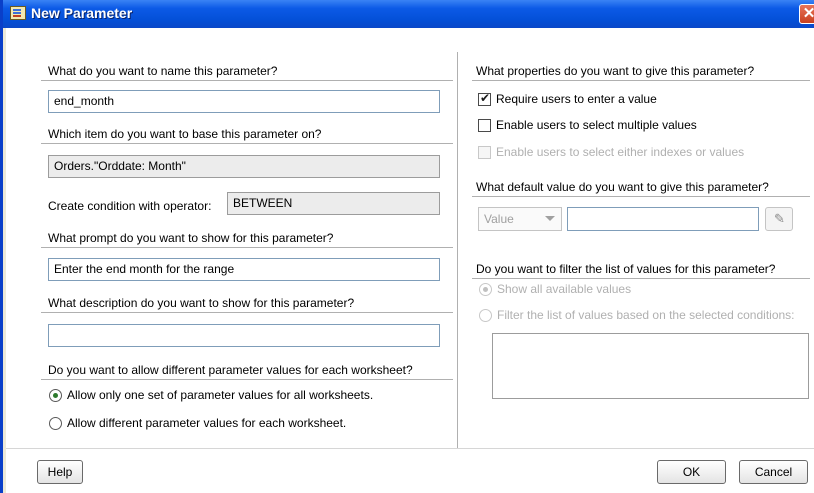  What do you see at coordinates (773, 472) in the screenshot?
I see `cancel-button: Cancel` at bounding box center [773, 472].